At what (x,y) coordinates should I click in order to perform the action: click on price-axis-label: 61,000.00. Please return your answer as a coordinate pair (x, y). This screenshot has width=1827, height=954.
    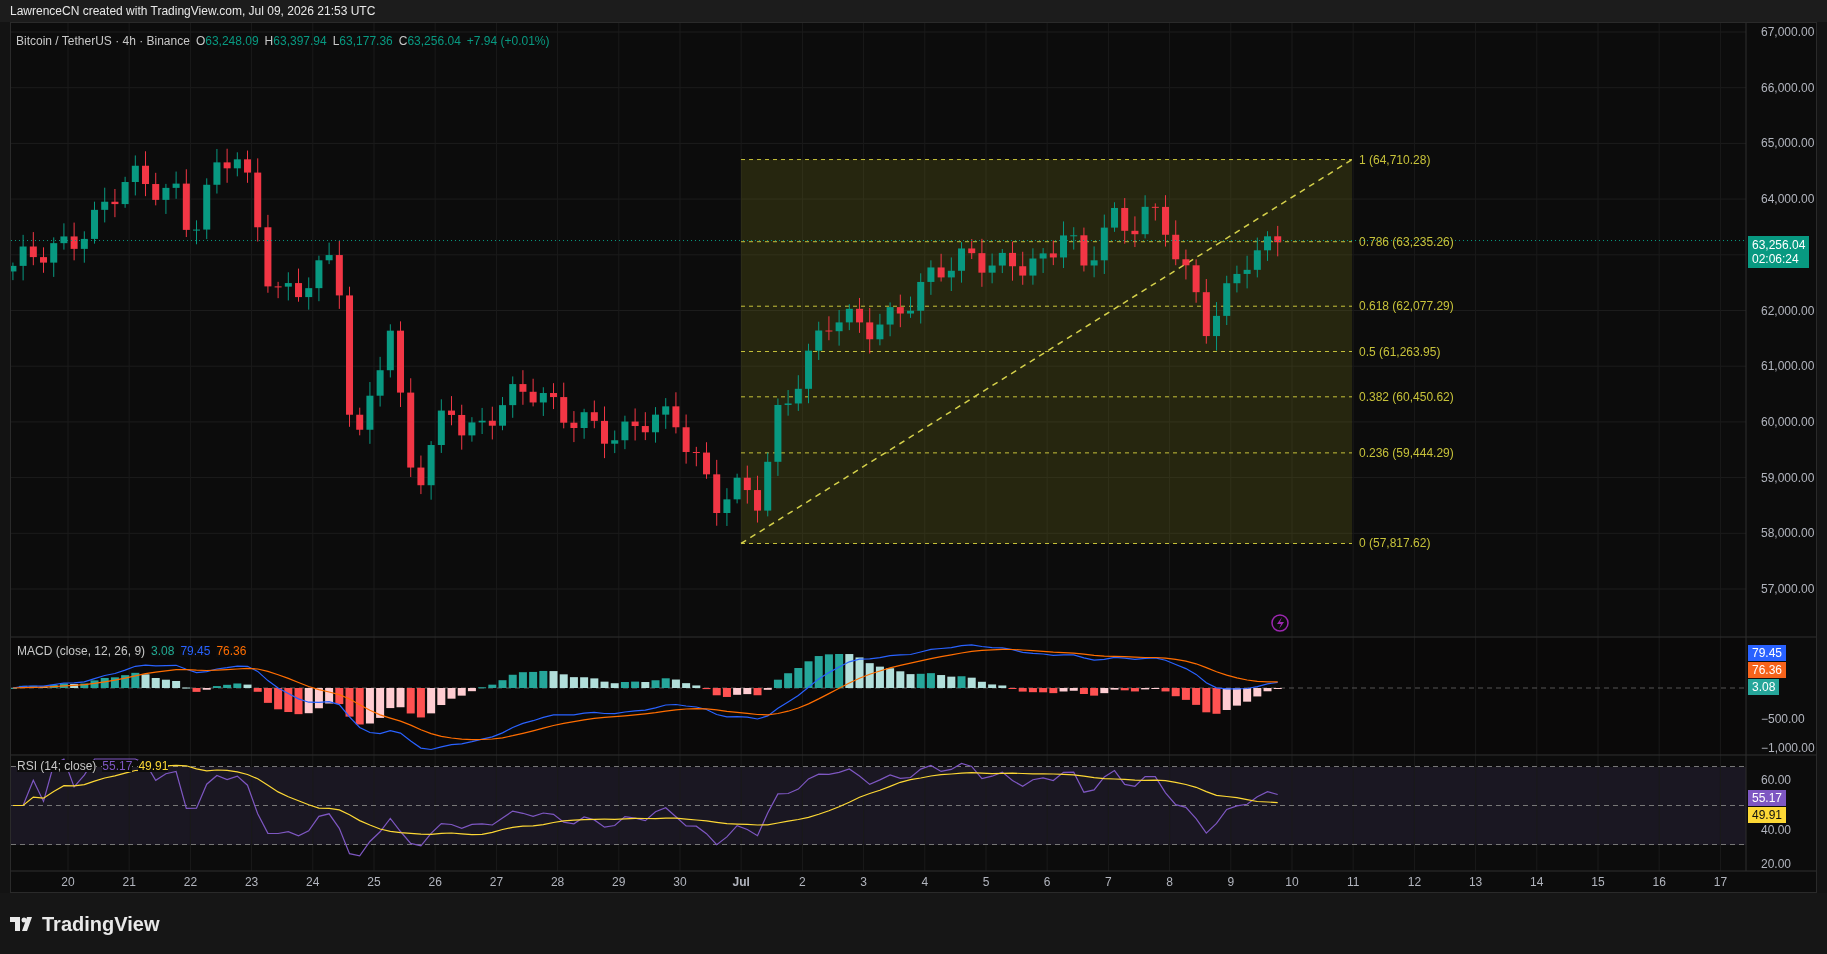
    Looking at the image, I should click on (1788, 366).